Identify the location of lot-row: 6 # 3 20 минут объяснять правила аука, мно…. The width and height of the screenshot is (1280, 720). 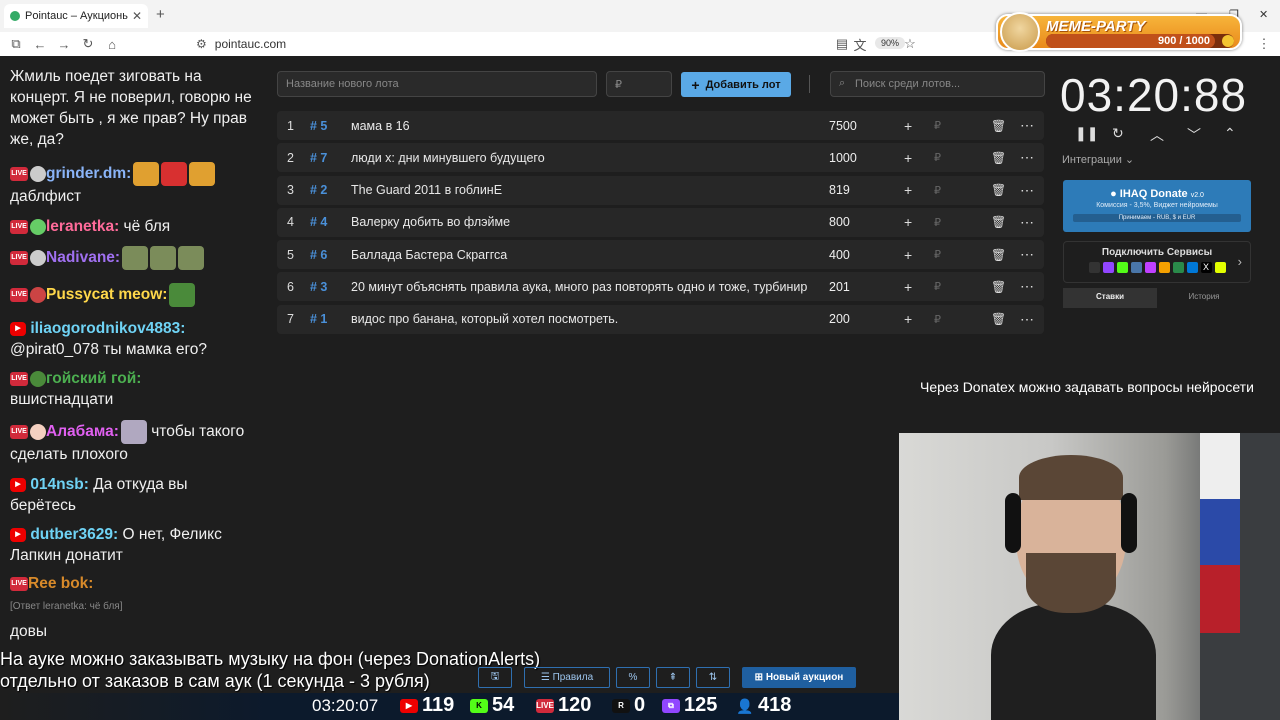
(660, 287).